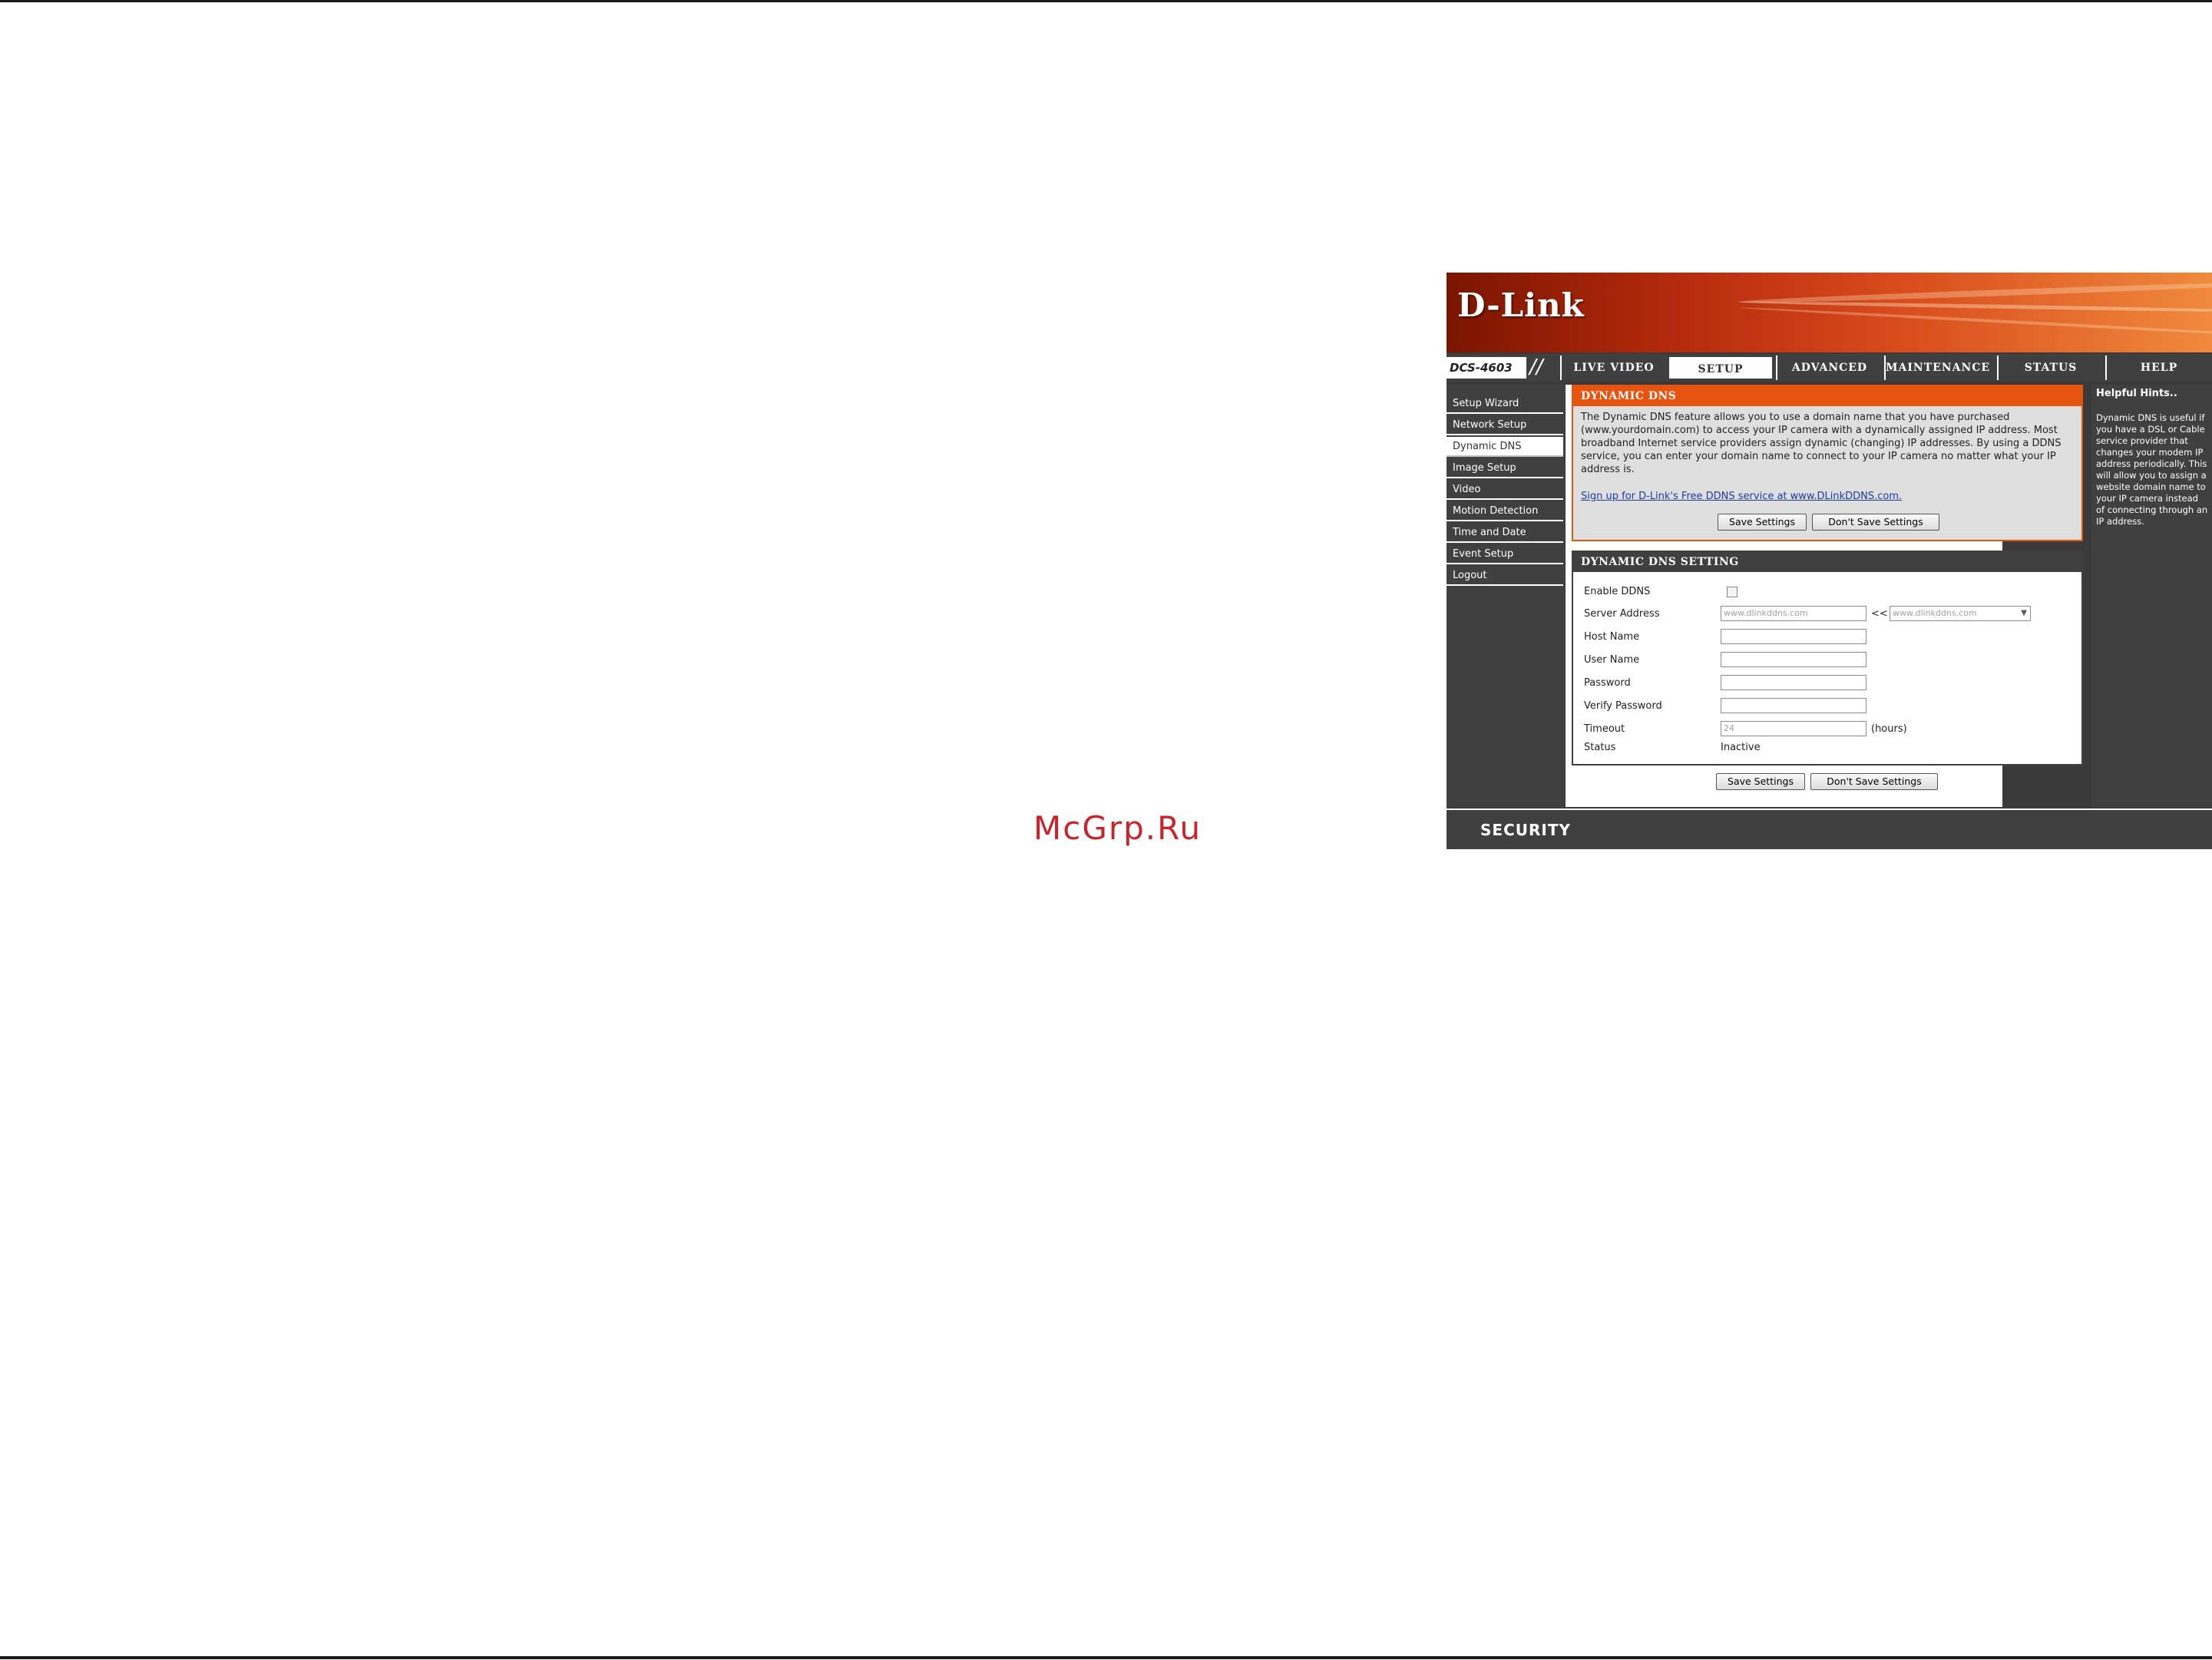 The image size is (2212, 1660). Describe the element at coordinates (1794, 613) in the screenshot. I see `server-address-input: www.dlinkddns.com` at that location.